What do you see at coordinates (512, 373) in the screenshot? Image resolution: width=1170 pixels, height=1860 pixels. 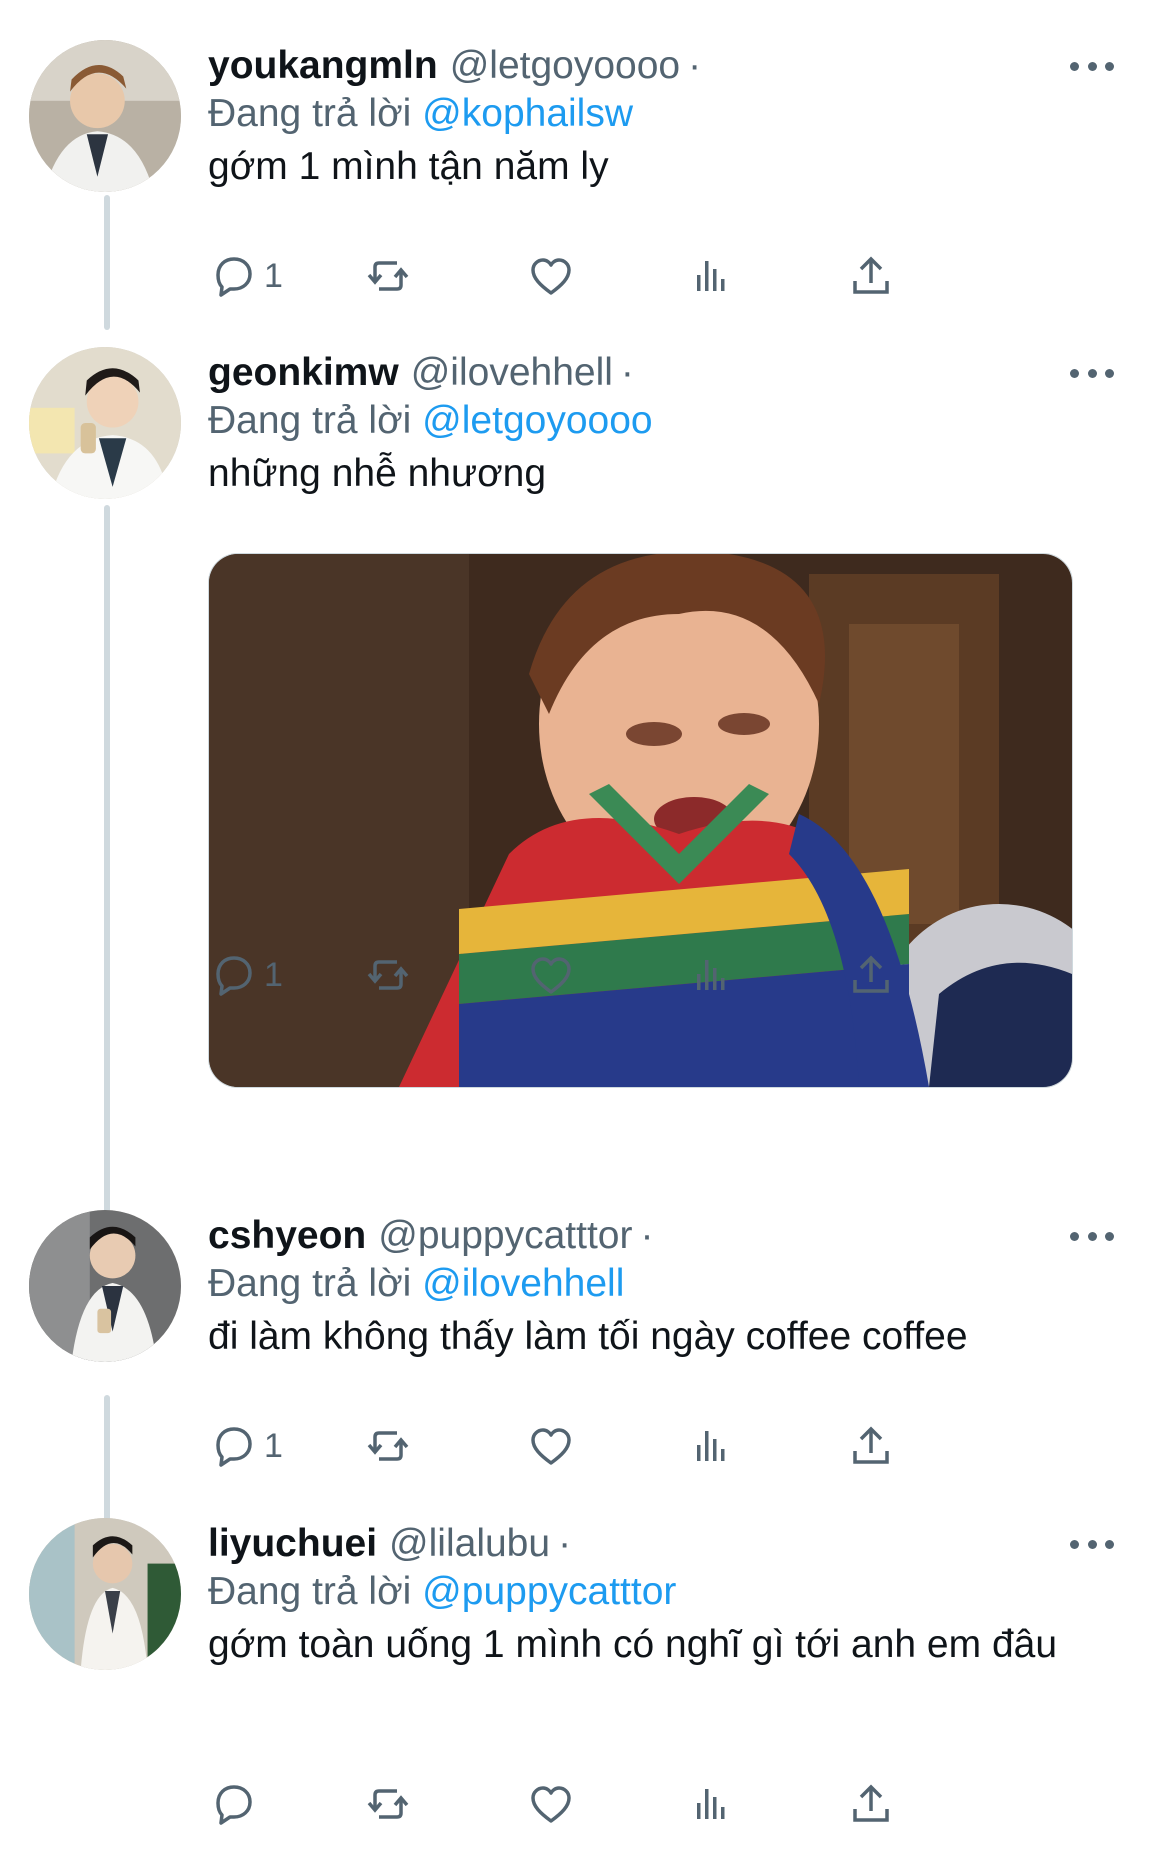 I see `user-handle: @ilovehhell` at bounding box center [512, 373].